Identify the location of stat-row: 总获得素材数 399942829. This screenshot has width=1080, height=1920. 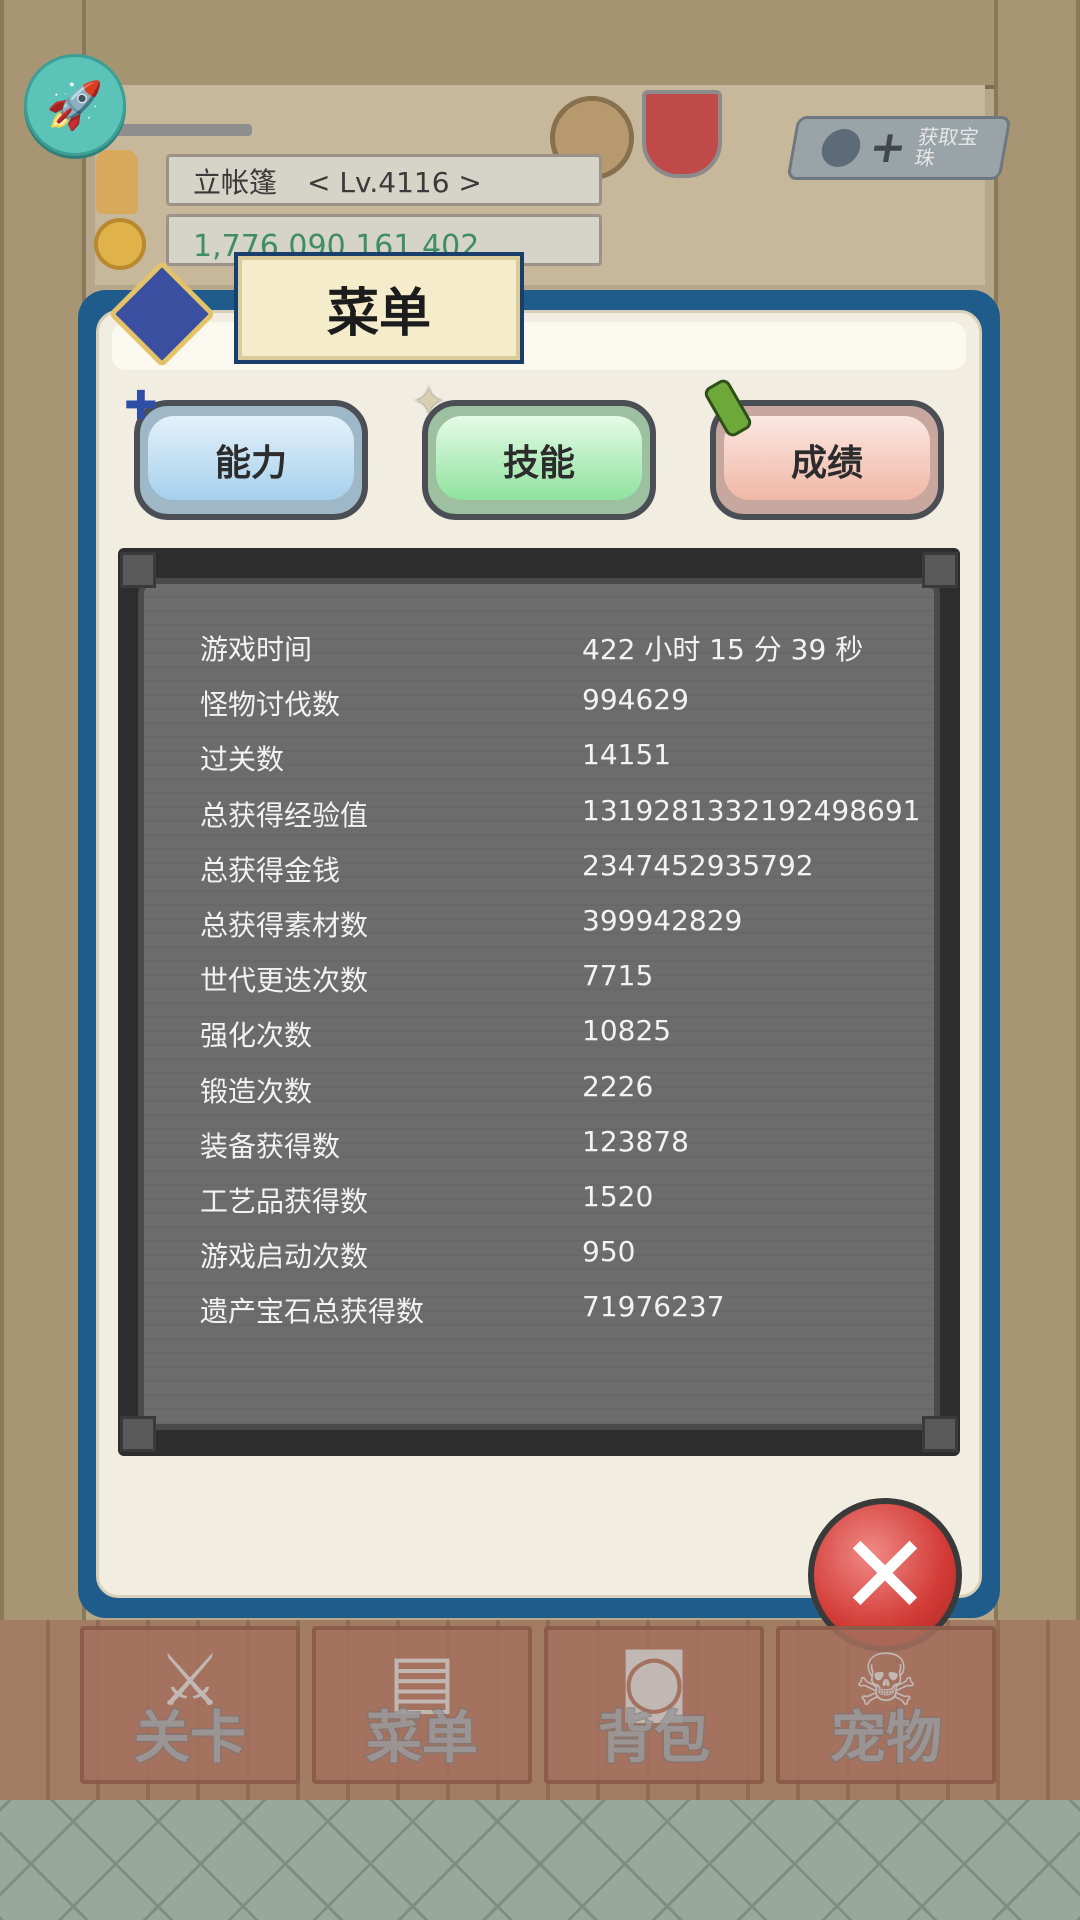
(570, 931).